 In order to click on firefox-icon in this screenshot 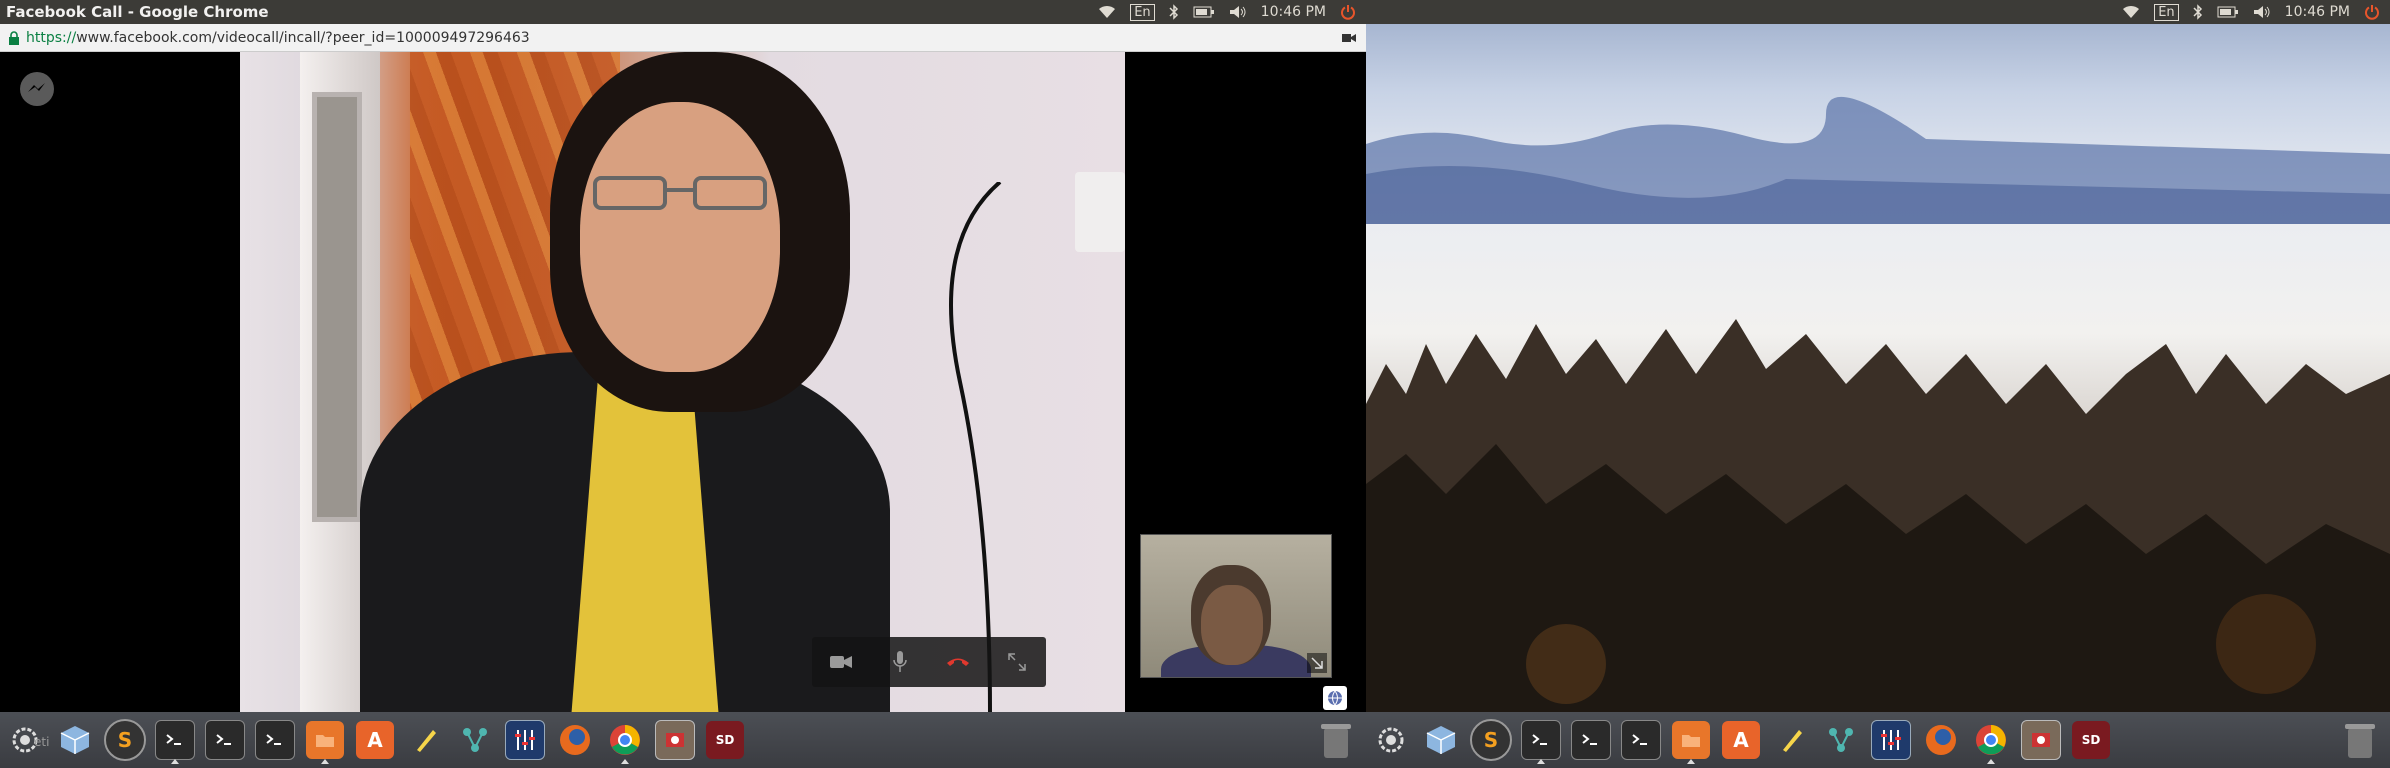, I will do `click(1941, 740)`.